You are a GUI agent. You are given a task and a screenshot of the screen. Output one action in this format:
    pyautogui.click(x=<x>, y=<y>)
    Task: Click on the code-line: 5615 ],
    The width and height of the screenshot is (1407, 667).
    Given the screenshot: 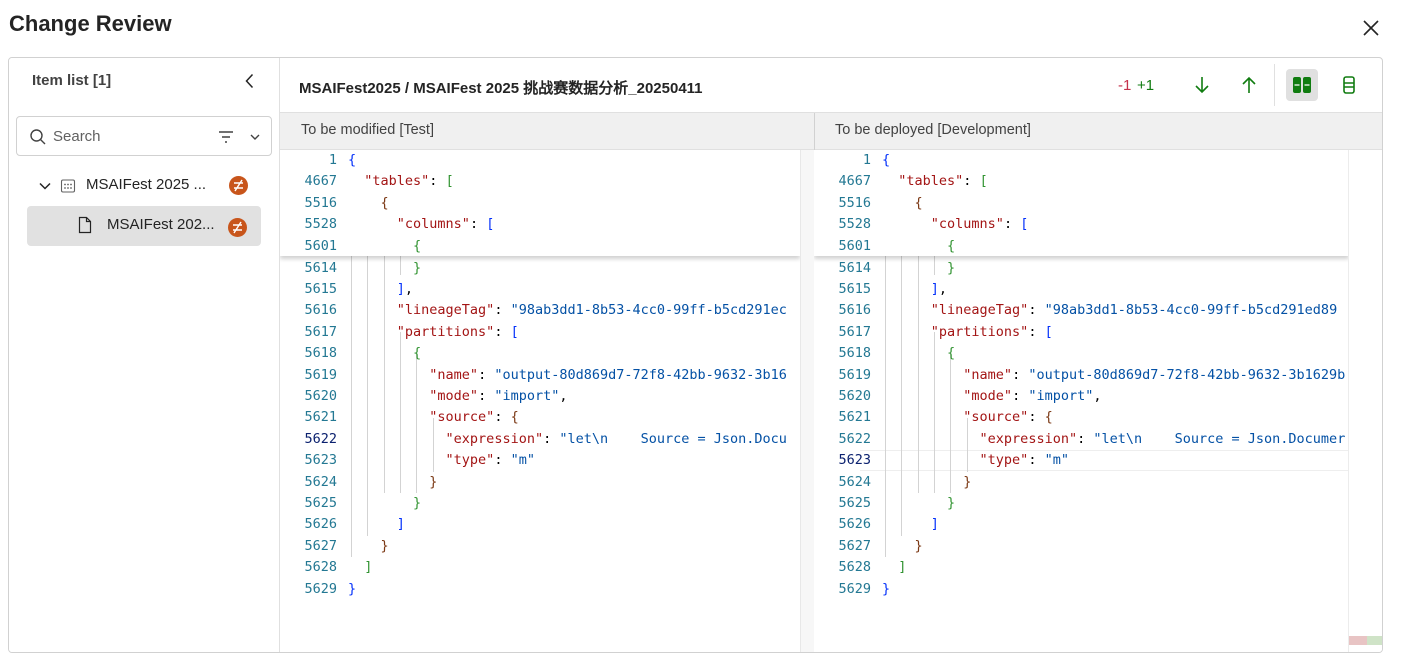 What is the action you would take?
    pyautogui.click(x=1081, y=289)
    